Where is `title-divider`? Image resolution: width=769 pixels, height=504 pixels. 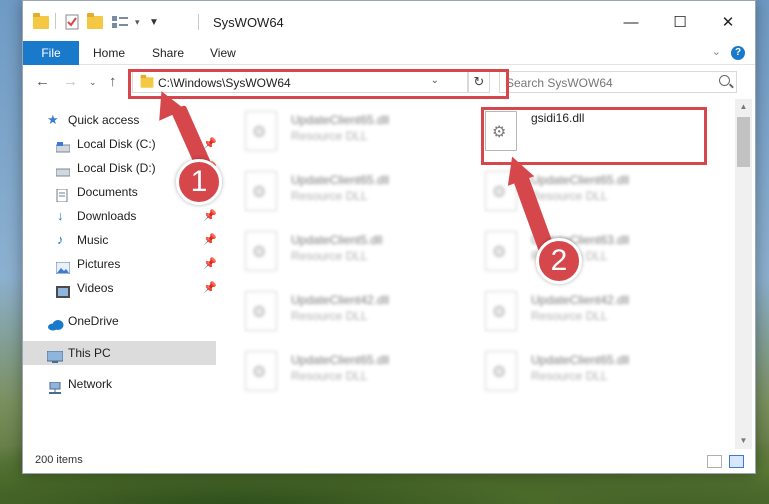 title-divider is located at coordinates (198, 22).